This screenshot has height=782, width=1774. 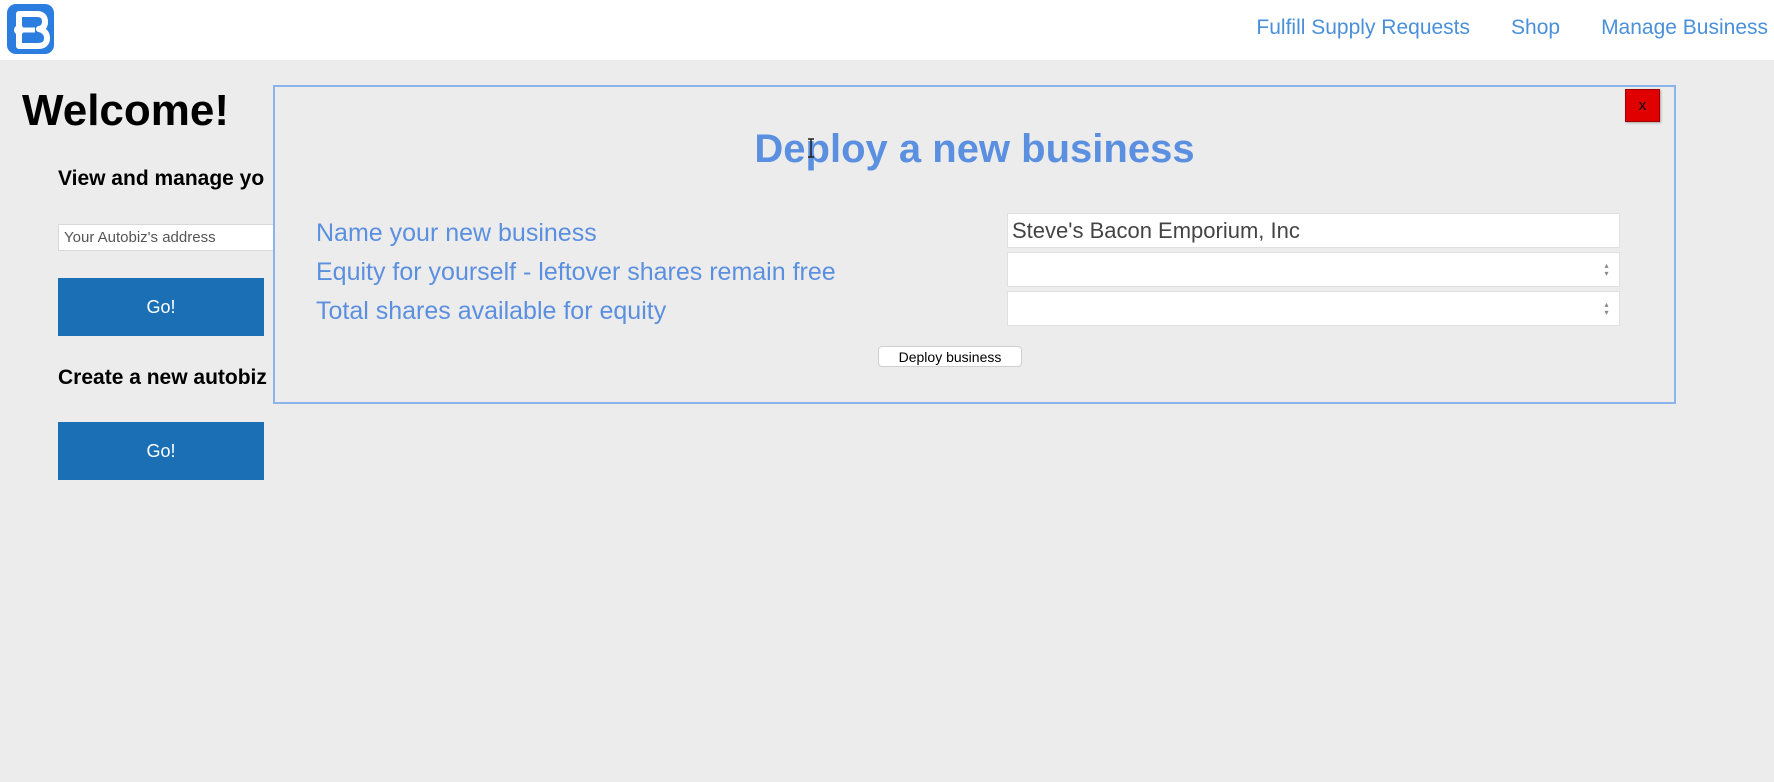 What do you see at coordinates (1313, 230) in the screenshot?
I see `business-name-input` at bounding box center [1313, 230].